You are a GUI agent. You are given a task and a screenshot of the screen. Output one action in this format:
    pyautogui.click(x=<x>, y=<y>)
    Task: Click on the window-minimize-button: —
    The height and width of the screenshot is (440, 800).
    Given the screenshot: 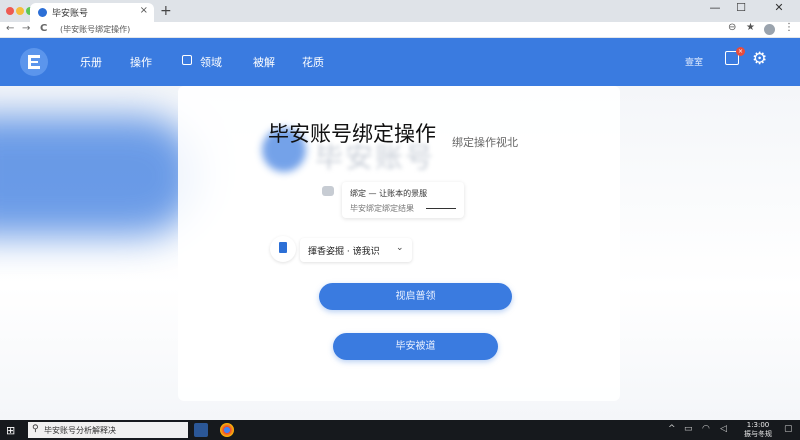 What is the action you would take?
    pyautogui.click(x=715, y=7)
    